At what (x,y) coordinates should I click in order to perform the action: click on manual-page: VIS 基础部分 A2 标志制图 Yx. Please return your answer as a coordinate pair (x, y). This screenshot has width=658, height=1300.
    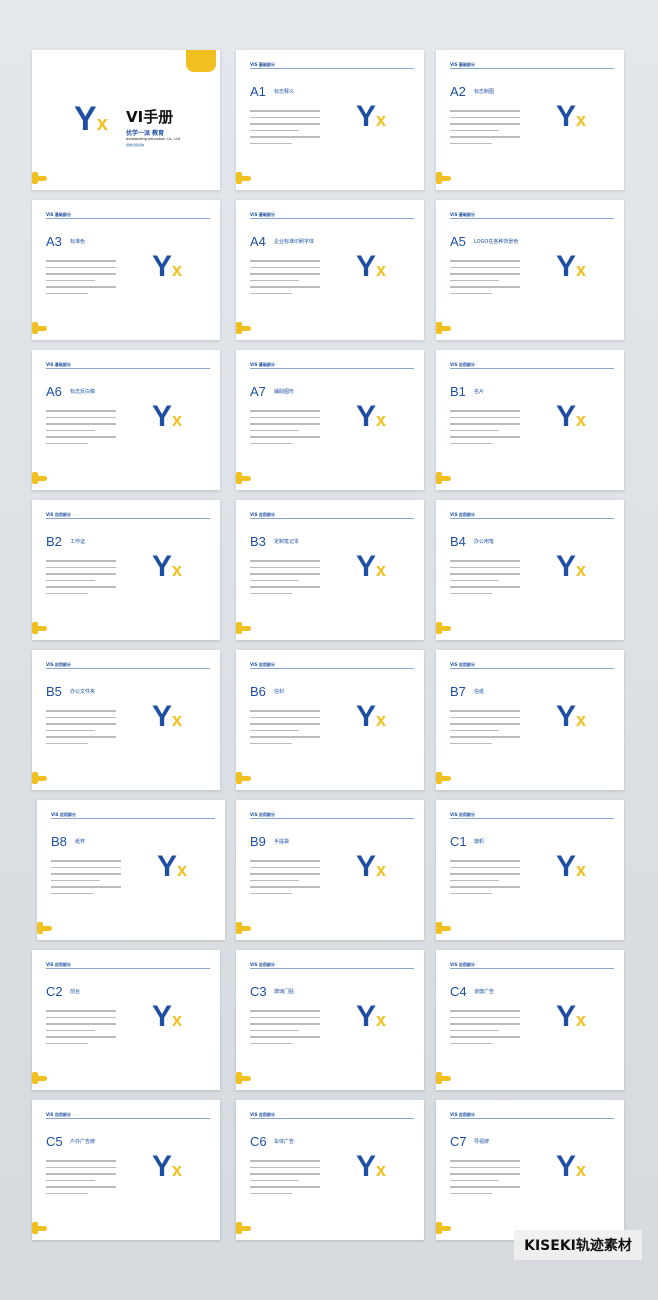
    Looking at the image, I should click on (530, 120).